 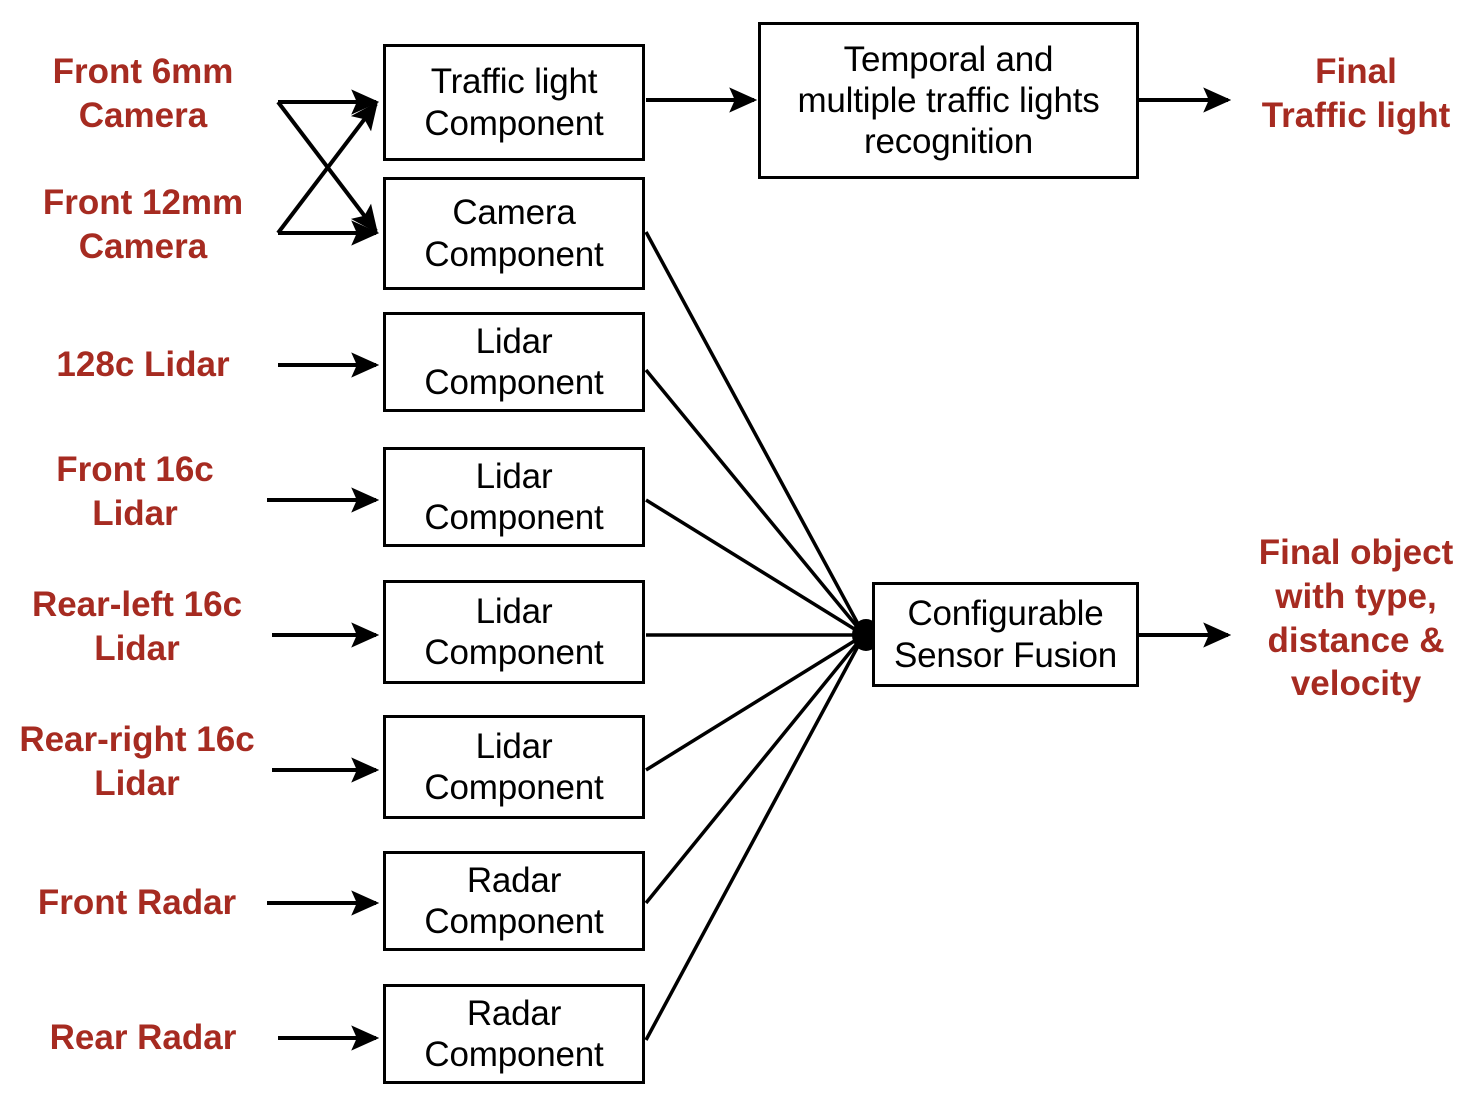 I want to click on edge-camera-component-to-fusion, so click(x=755, y=433).